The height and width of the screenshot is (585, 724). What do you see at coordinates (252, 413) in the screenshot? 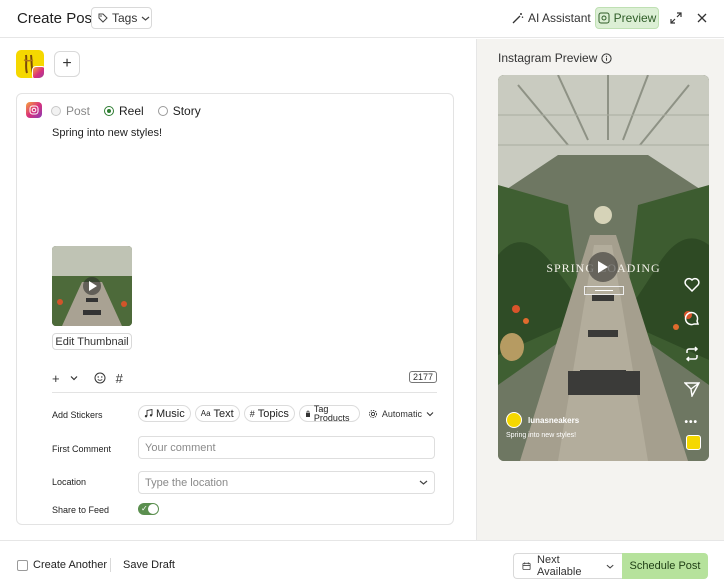
I see `hashtag-icon: #` at bounding box center [252, 413].